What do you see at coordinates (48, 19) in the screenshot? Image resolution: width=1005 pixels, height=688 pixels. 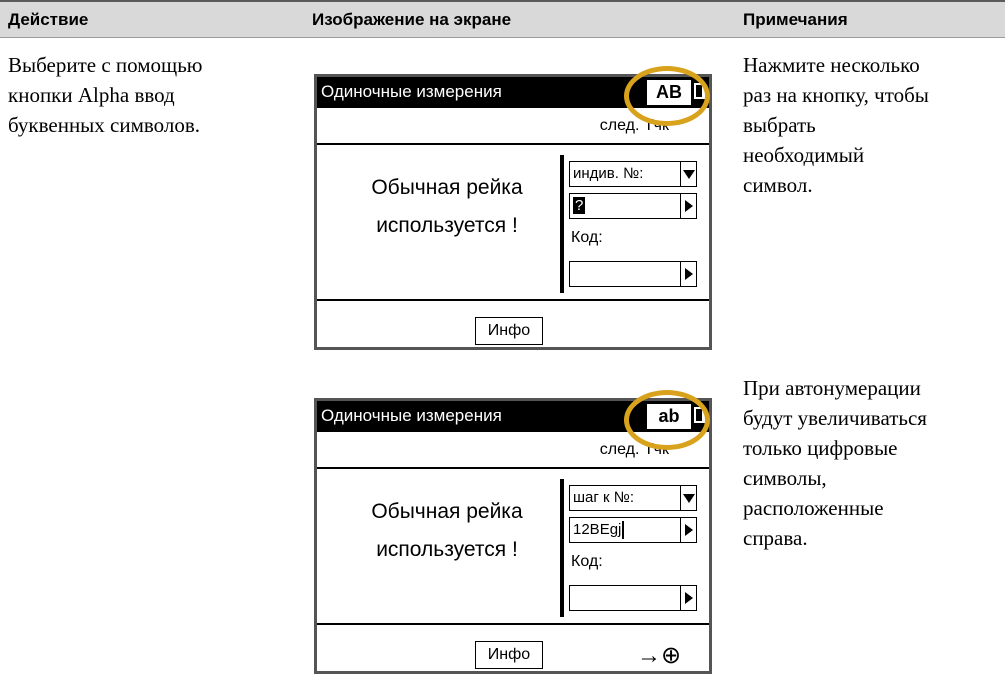 I see `header-action: Действие` at bounding box center [48, 19].